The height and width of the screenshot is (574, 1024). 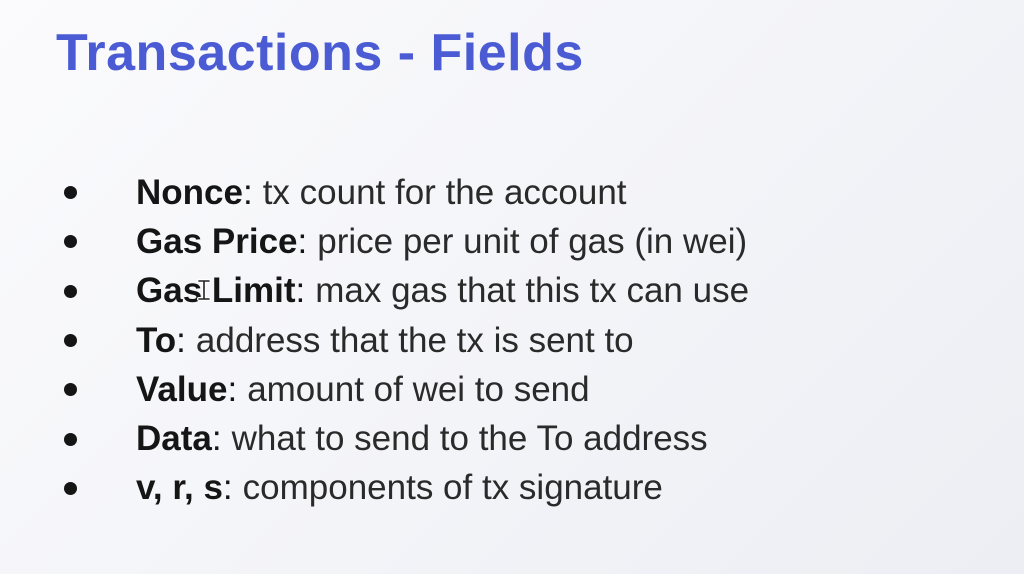 What do you see at coordinates (217, 241) in the screenshot?
I see `bullet-term: Gas Price` at bounding box center [217, 241].